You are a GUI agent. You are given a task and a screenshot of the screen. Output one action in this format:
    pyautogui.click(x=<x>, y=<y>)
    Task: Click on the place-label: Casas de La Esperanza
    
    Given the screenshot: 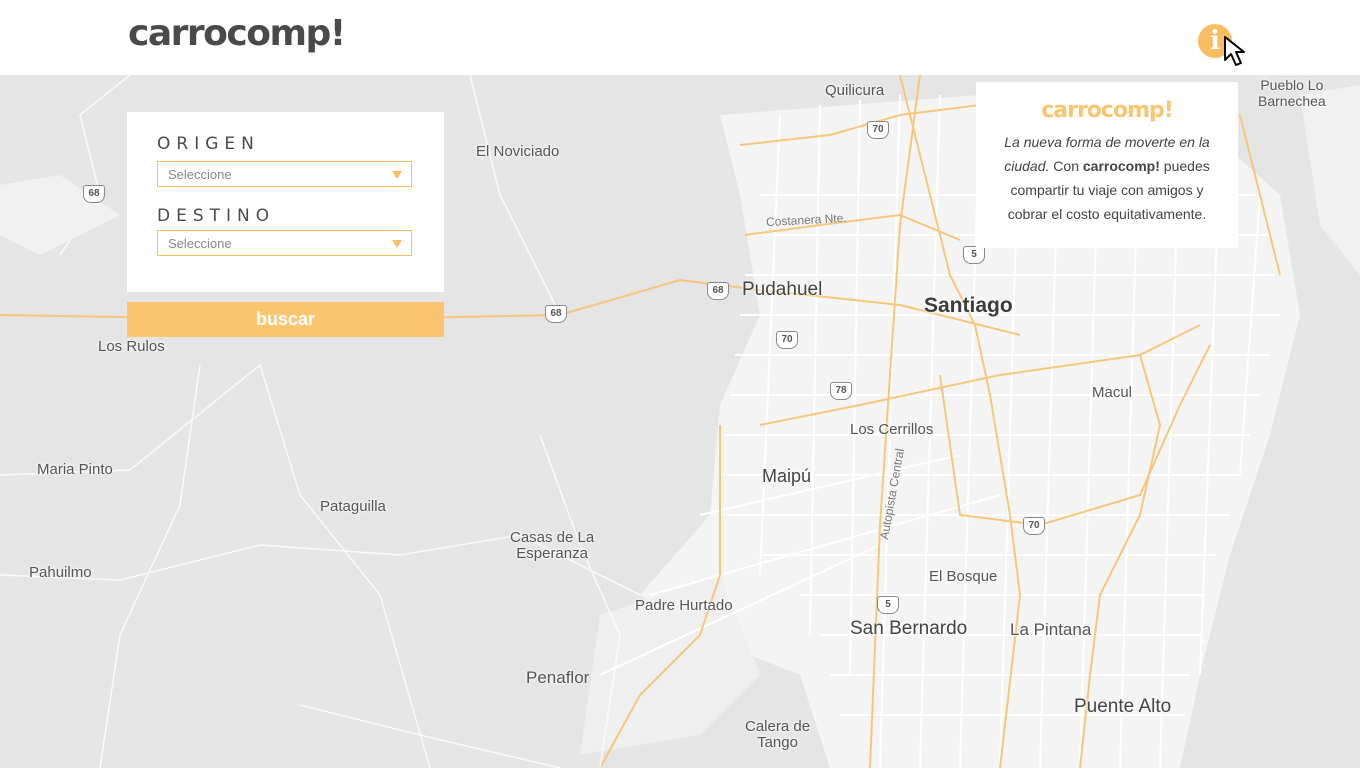 What is the action you would take?
    pyautogui.click(x=552, y=545)
    